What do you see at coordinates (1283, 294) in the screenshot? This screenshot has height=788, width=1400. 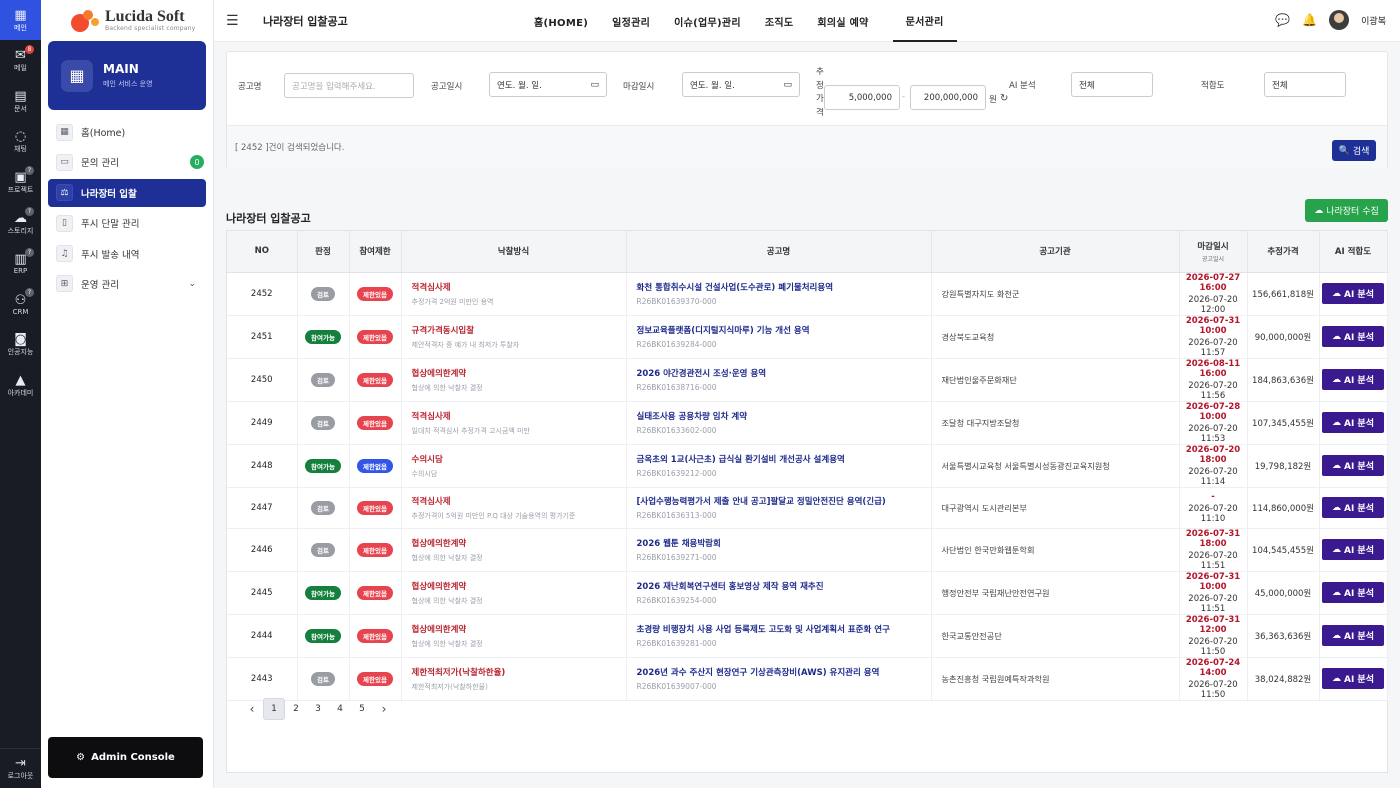 I see `cell-price: 156,661,818원` at bounding box center [1283, 294].